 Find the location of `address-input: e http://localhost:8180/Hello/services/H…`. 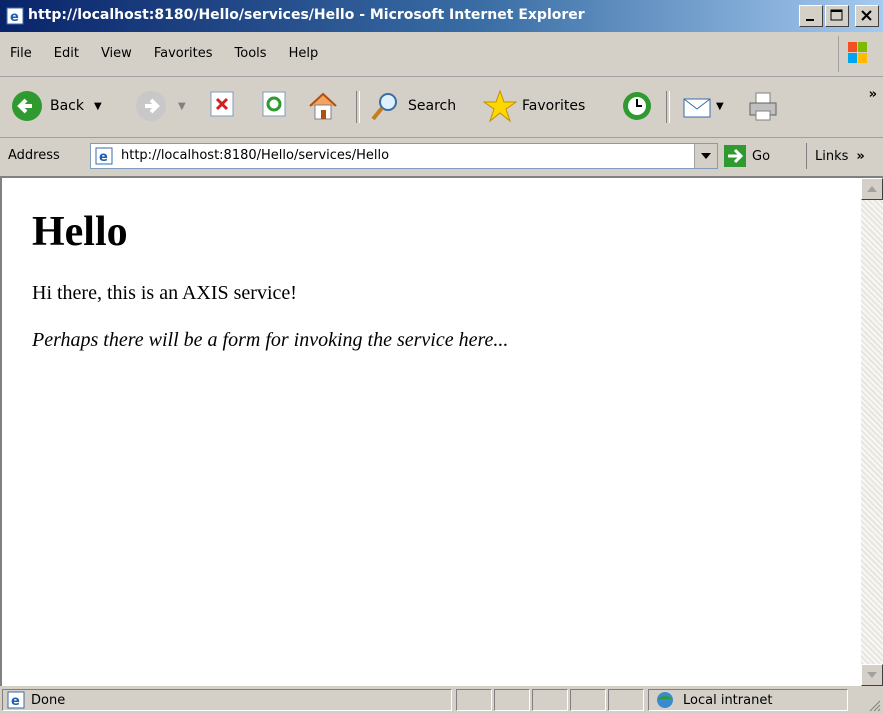

address-input: e http://localhost:8180/Hello/services/H… is located at coordinates (404, 156).